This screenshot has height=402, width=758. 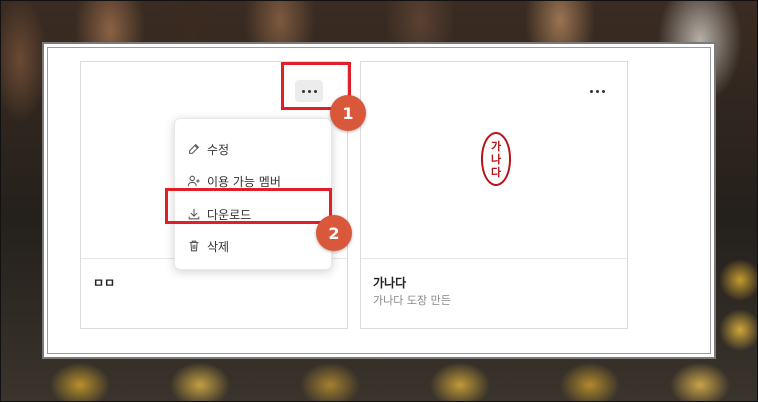 I want to click on menu-item-label: 이용 가능 멤버, so click(x=244, y=181).